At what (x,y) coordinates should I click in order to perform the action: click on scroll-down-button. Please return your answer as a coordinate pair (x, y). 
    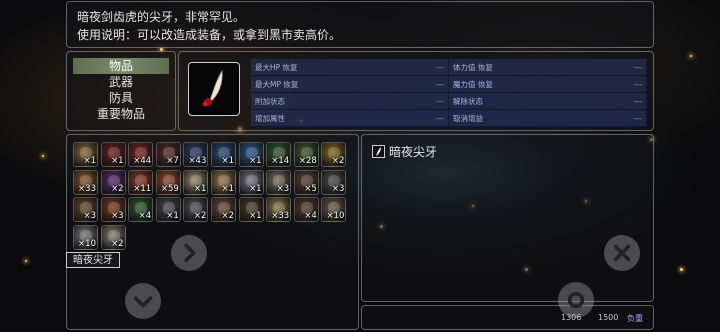
    Looking at the image, I should click on (143, 301).